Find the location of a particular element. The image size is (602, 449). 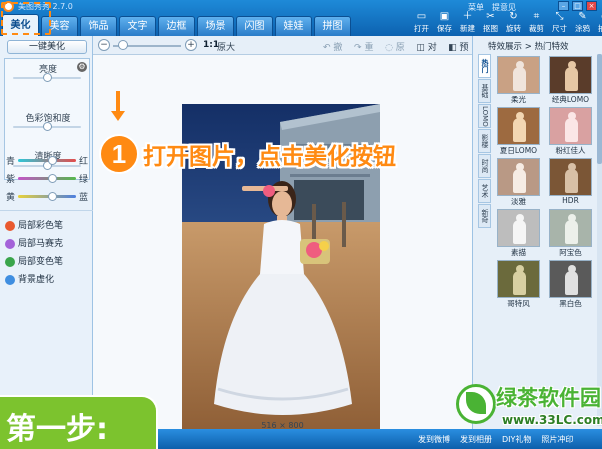

effect-item: 粉红佳人 is located at coordinates (570, 130).